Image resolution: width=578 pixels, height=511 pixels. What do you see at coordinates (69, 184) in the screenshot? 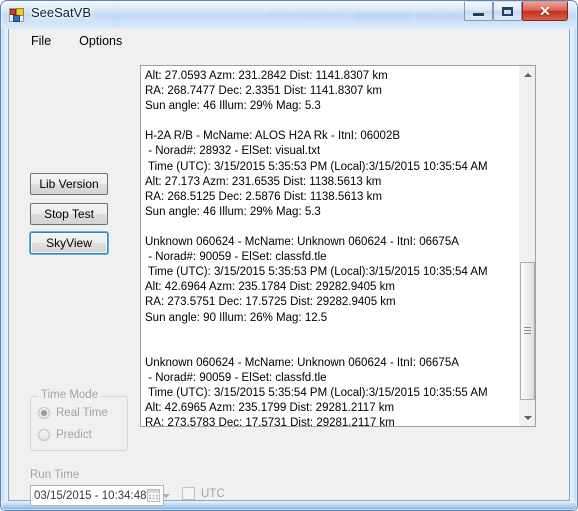
I see `lib-version-button: Lib Version` at bounding box center [69, 184].